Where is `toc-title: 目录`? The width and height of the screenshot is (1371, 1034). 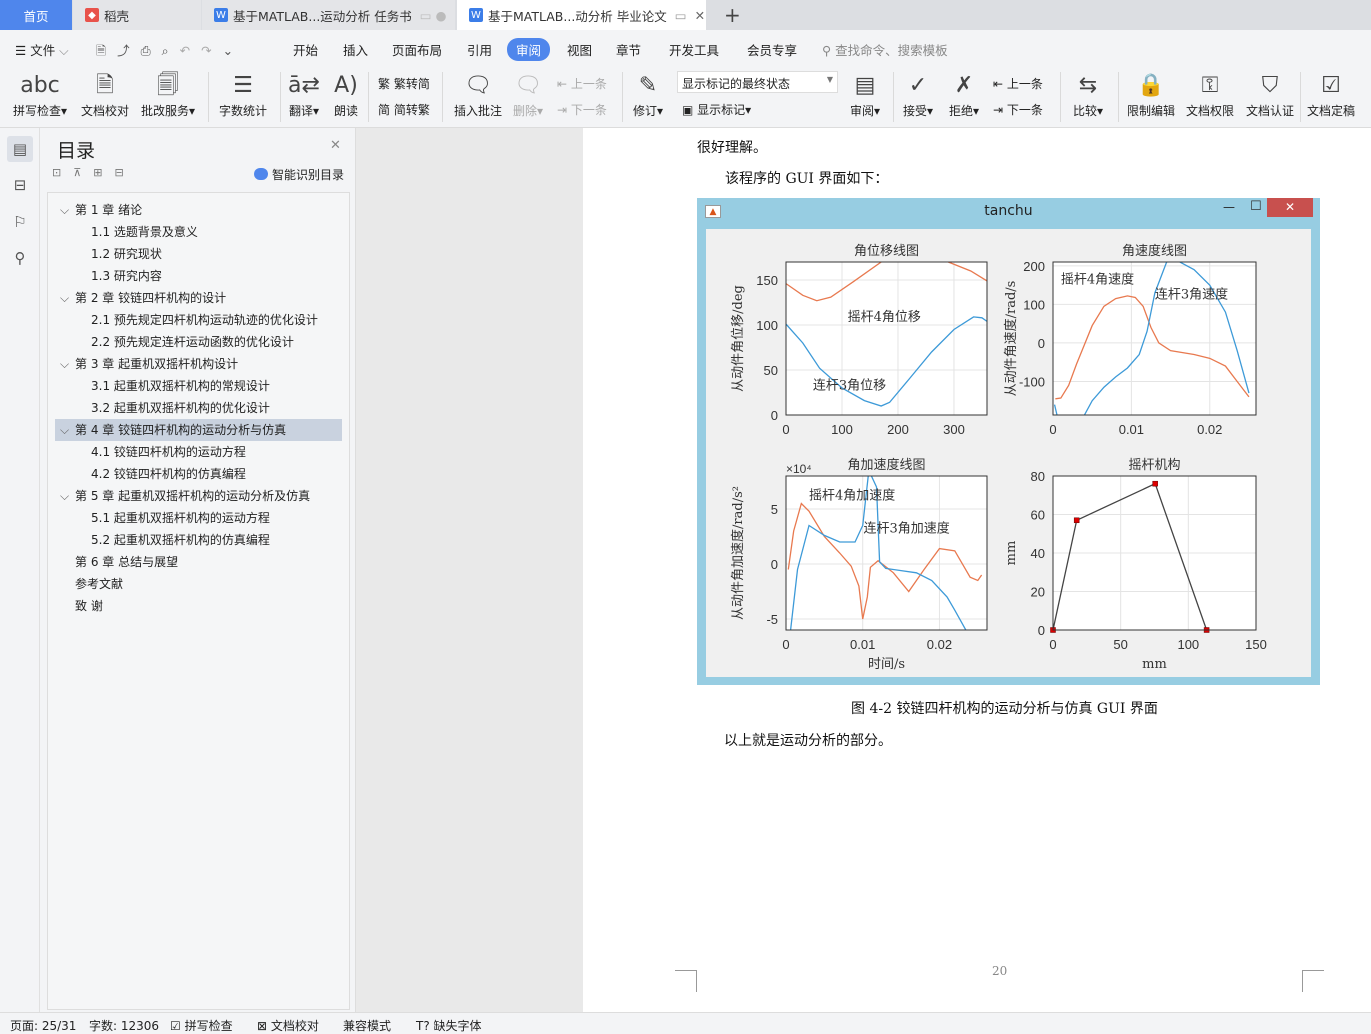
toc-title: 目录 is located at coordinates (76, 151).